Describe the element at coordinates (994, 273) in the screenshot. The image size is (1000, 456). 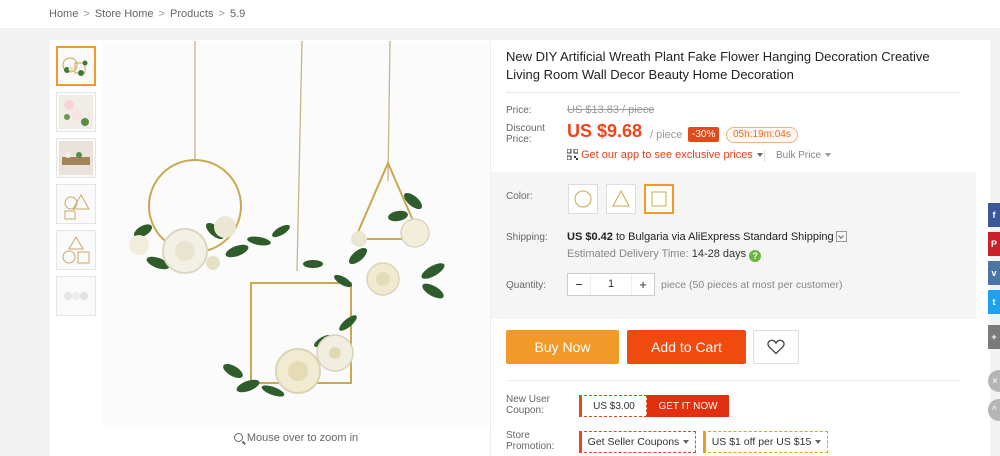
I see `vk-icon: v` at that location.